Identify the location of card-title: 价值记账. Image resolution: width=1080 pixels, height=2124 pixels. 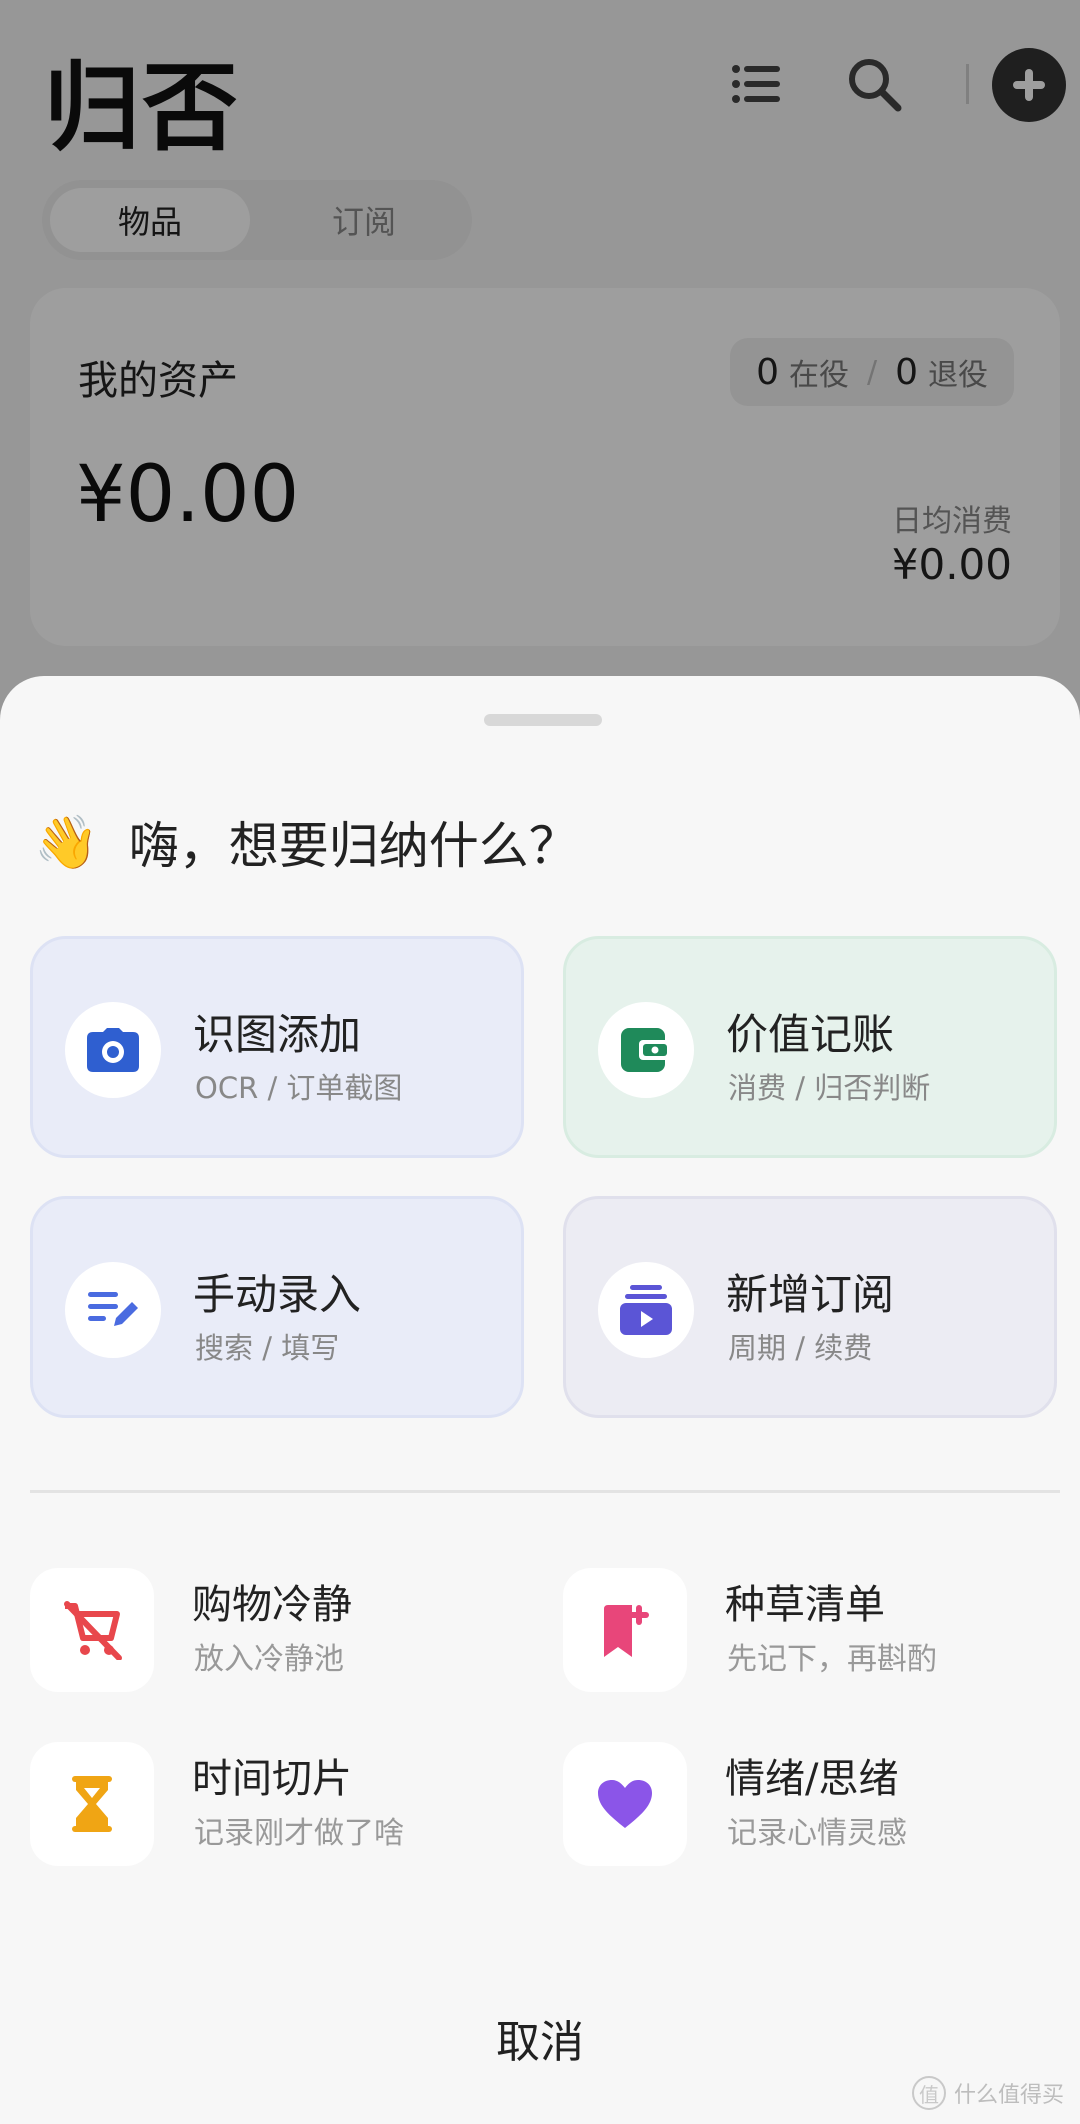
(810, 1034).